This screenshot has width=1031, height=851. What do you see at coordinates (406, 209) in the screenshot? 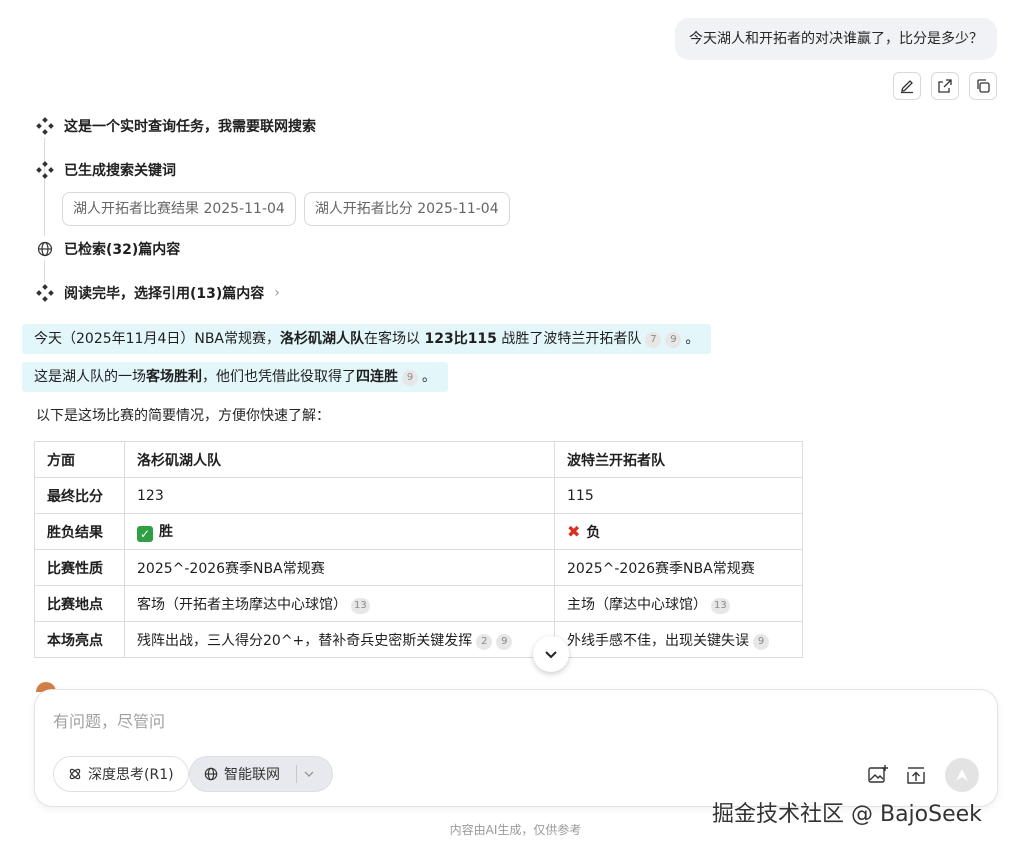
I see `keyword-chip: 湖人开拓者比分 2025-11-04` at bounding box center [406, 209].